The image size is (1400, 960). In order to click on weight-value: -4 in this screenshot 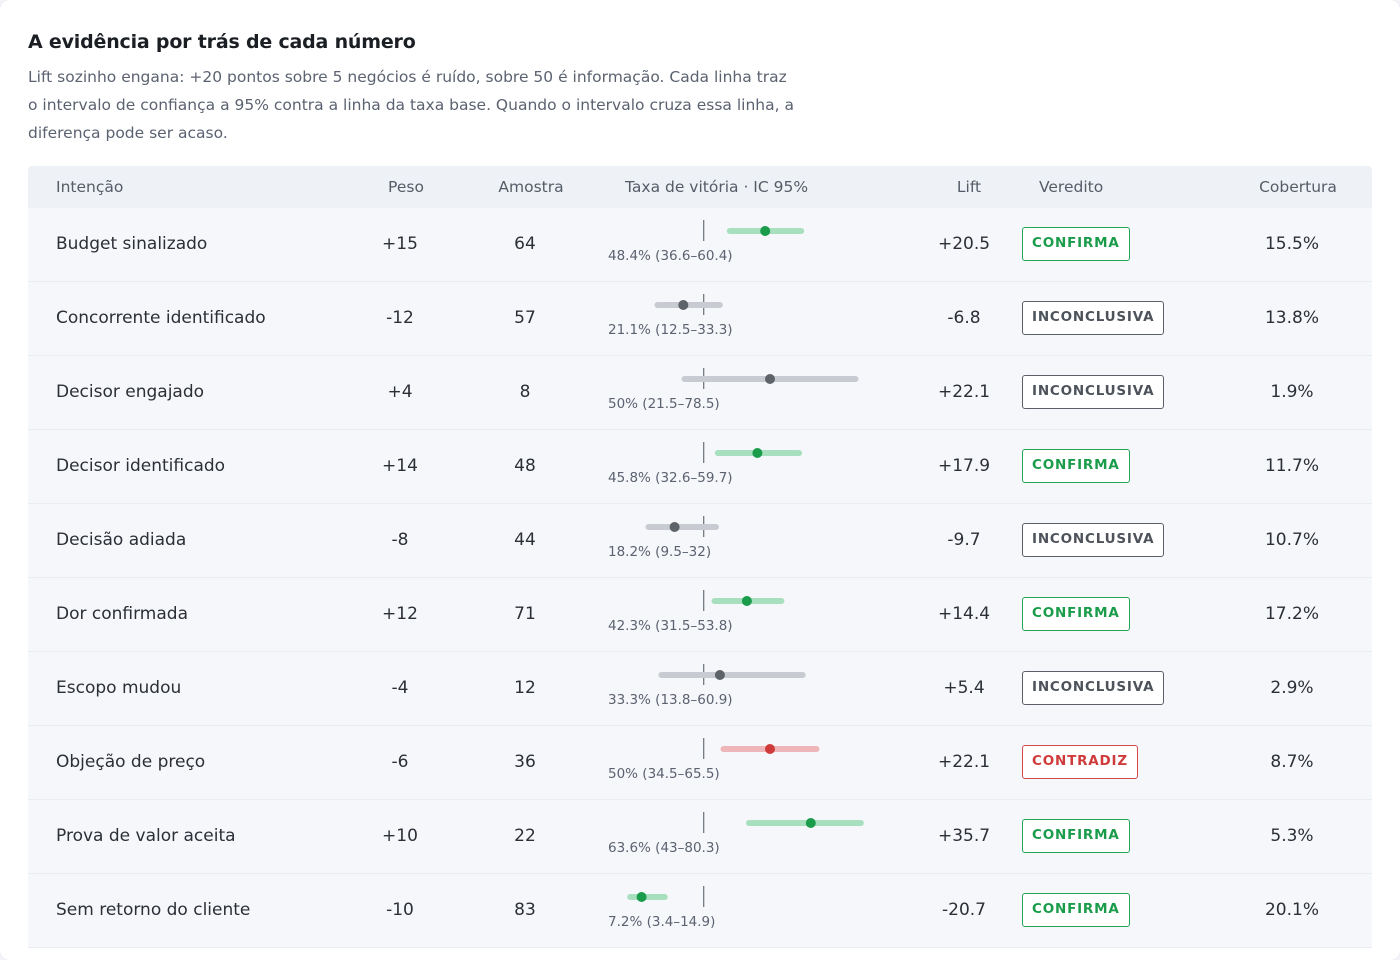, I will do `click(400, 688)`.